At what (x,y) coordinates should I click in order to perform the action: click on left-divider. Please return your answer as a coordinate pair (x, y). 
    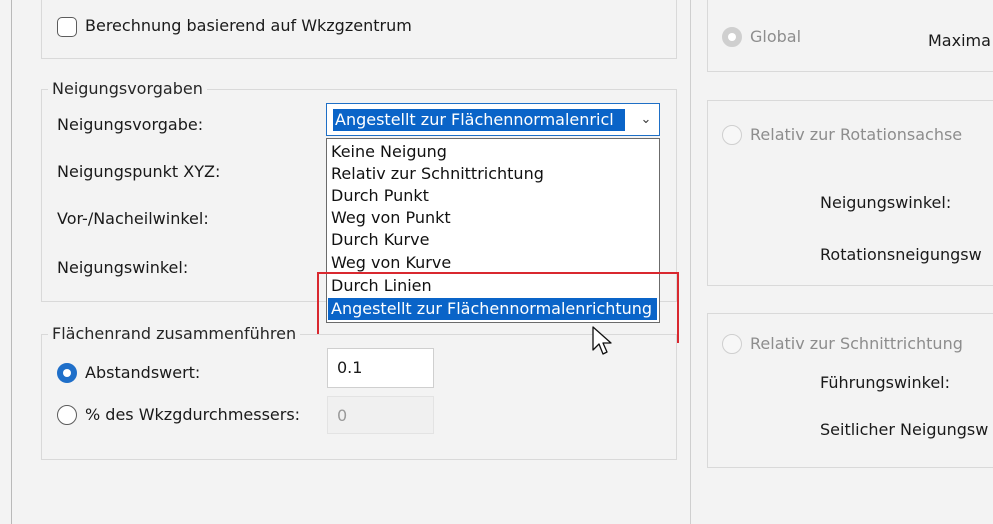
    Looking at the image, I should click on (11, 262).